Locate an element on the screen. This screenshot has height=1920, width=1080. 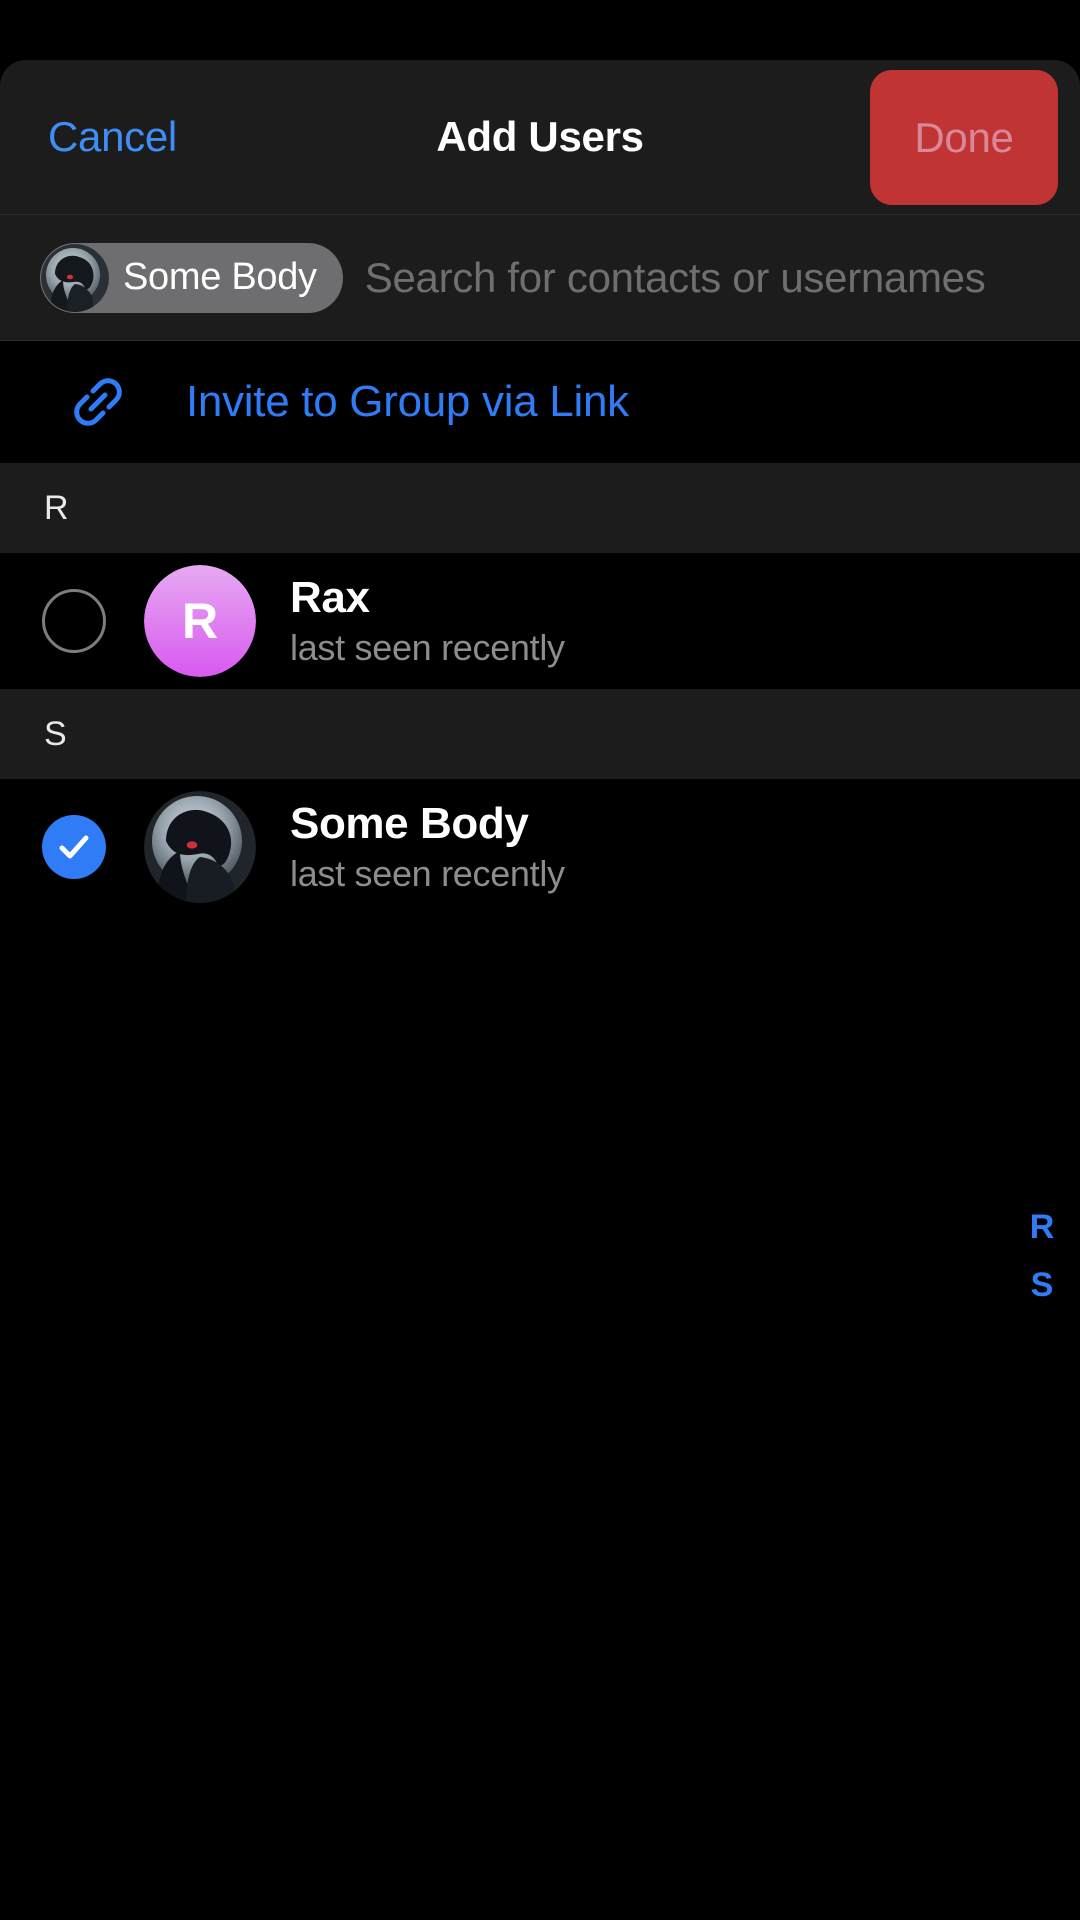
contact-row-rax: R Rax last seen recently is located at coordinates (540, 621).